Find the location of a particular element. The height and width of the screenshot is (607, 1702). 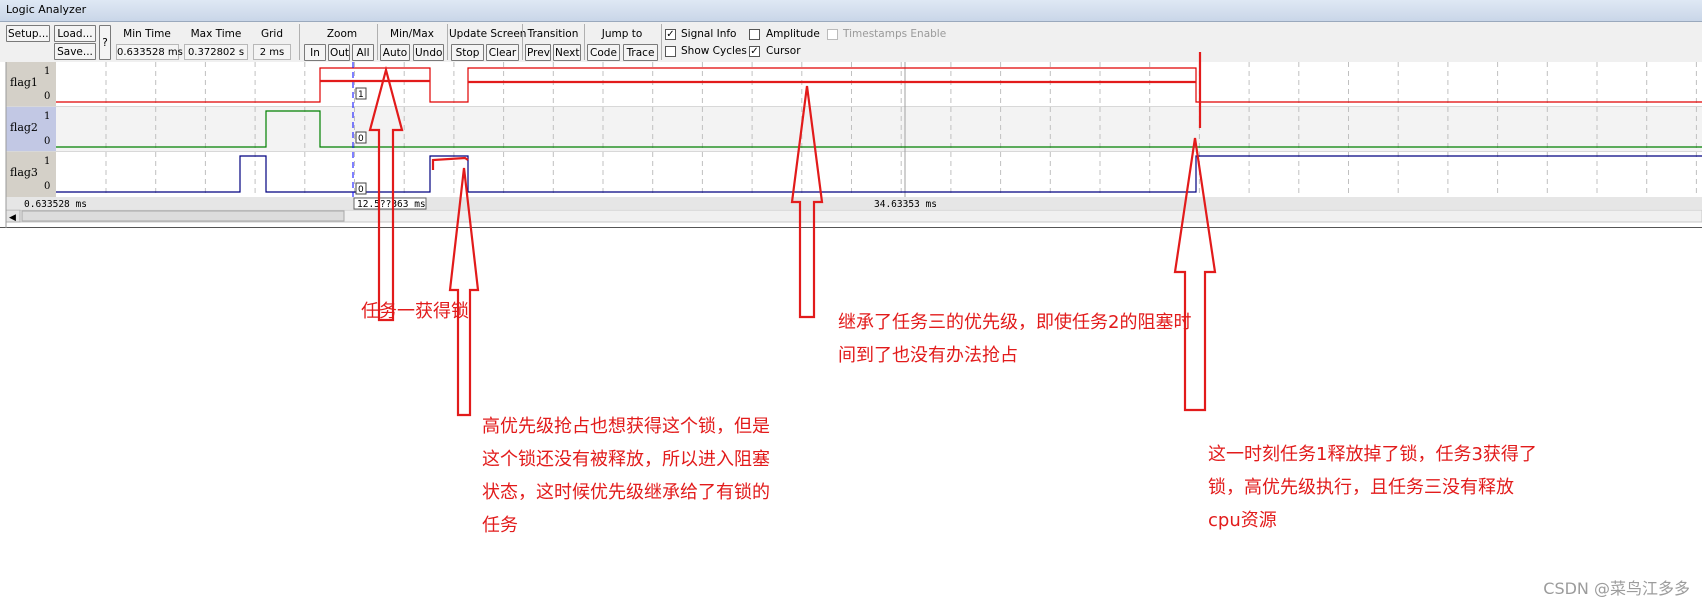

annotation-line: 任务一获得锁 is located at coordinates (415, 311).